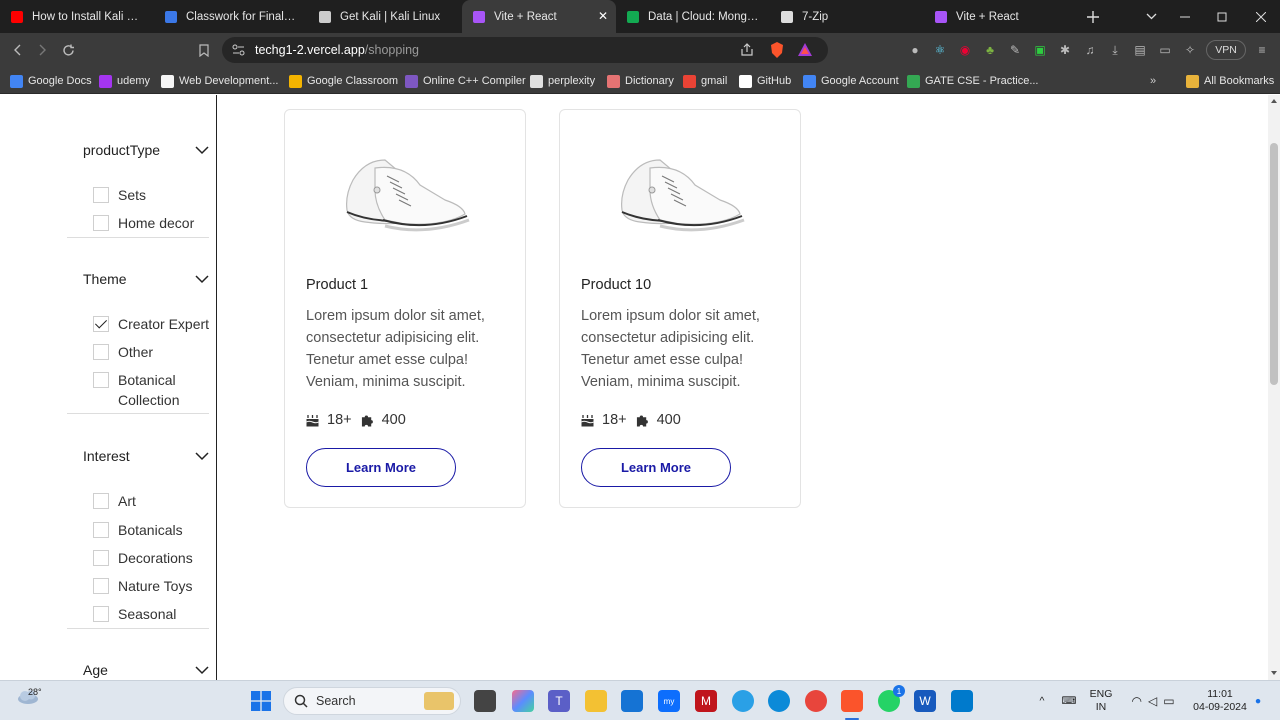 This screenshot has width=1280, height=721. What do you see at coordinates (1001, 16) in the screenshot?
I see `tab-7: Vite + React` at bounding box center [1001, 16].